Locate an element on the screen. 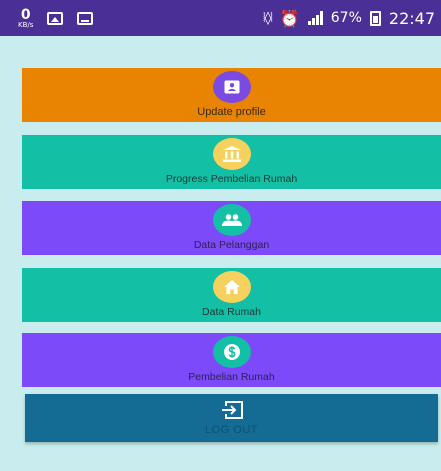 The image size is (441, 471). people-icon is located at coordinates (231, 220).